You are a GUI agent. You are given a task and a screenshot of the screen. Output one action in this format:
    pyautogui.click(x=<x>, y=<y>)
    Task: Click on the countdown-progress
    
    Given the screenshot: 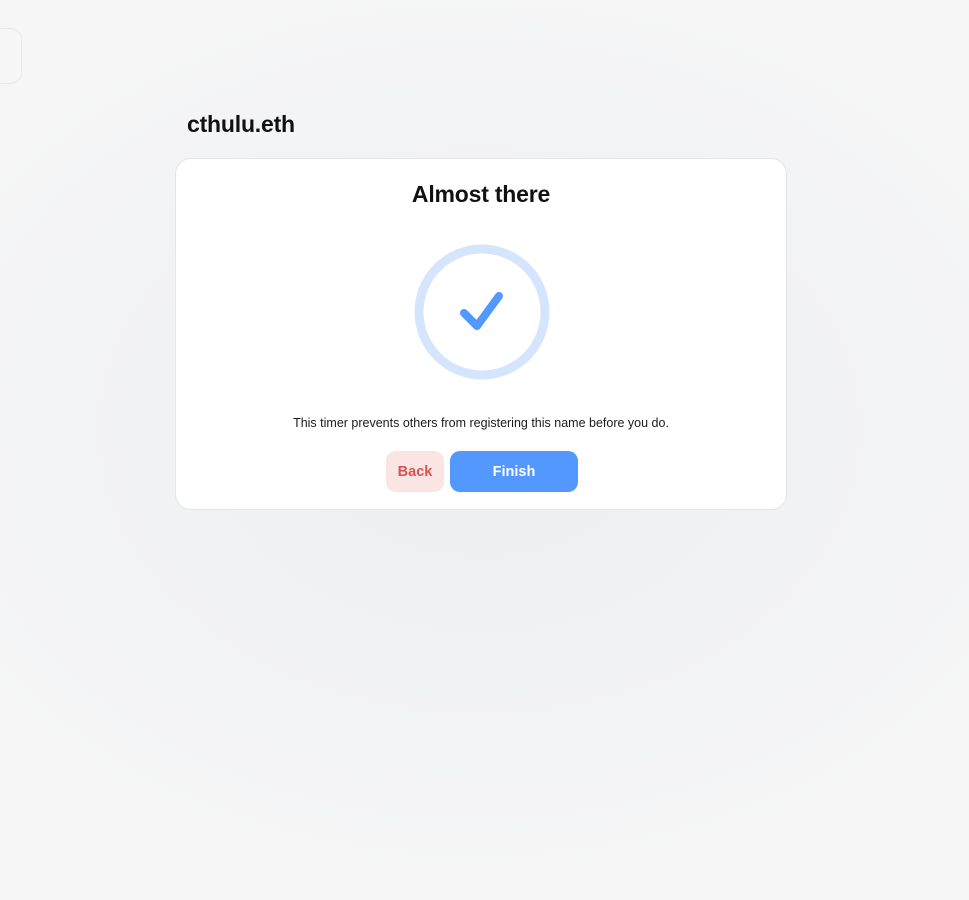 What is the action you would take?
    pyautogui.click(x=482, y=312)
    